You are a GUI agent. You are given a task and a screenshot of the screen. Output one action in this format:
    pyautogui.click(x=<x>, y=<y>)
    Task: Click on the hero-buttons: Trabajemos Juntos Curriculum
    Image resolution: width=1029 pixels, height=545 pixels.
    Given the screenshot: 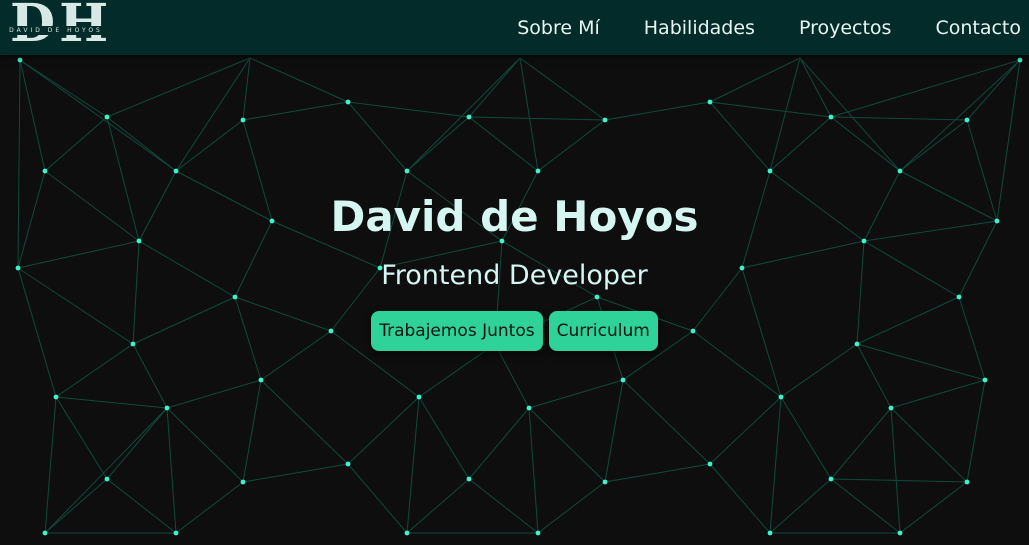 What is the action you would take?
    pyautogui.click(x=514, y=331)
    